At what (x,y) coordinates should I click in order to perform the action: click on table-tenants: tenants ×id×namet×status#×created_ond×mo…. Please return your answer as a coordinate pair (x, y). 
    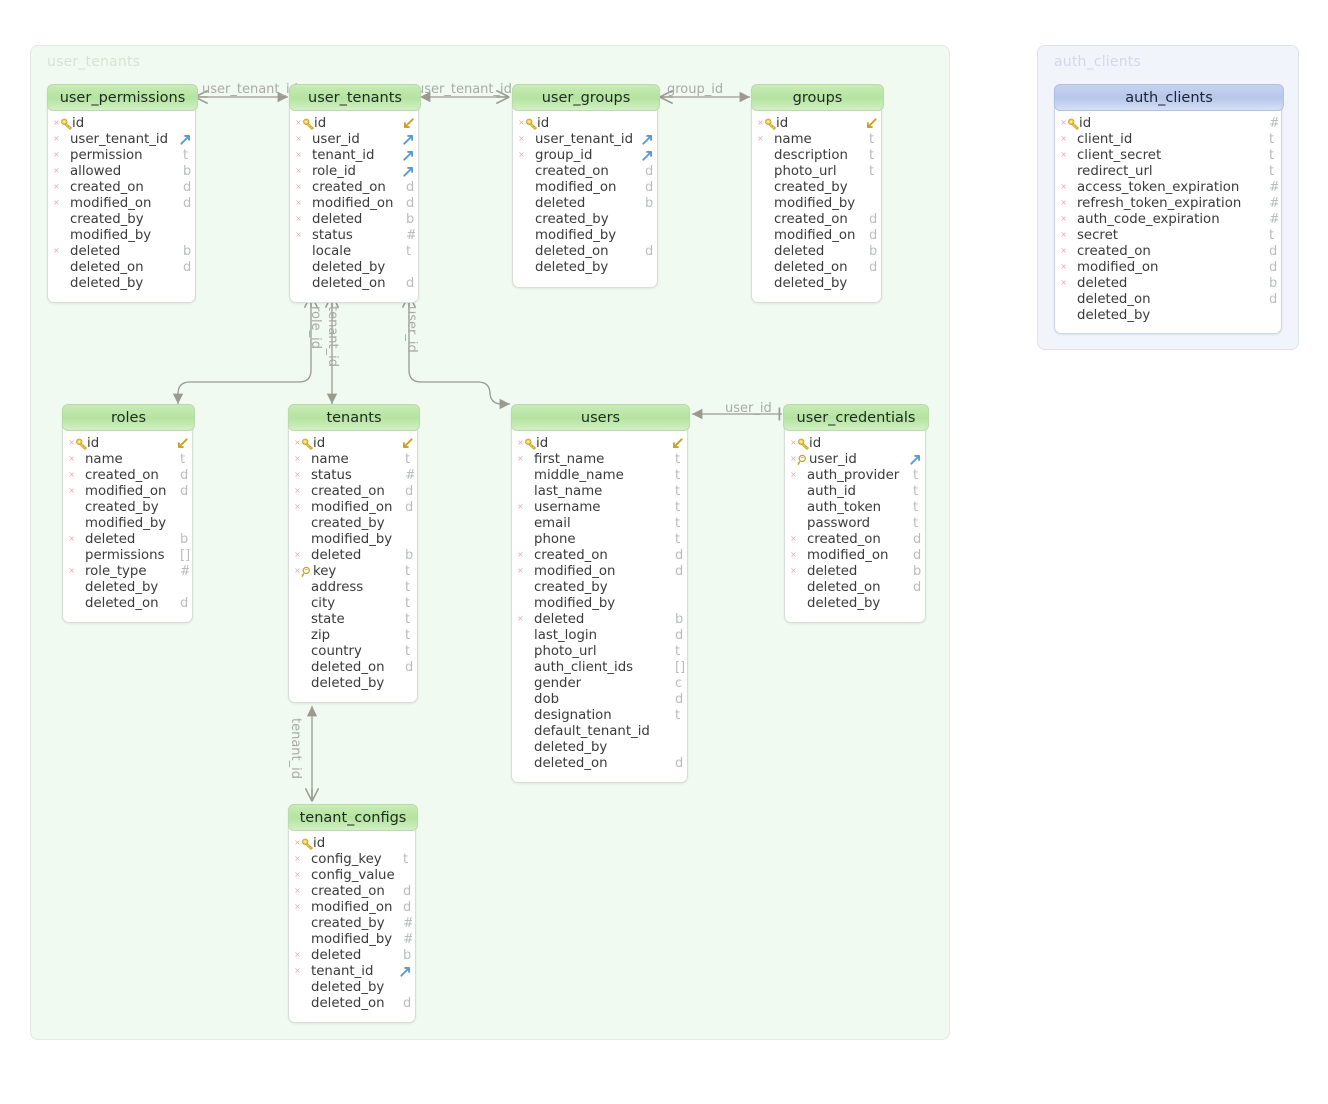
    Looking at the image, I should click on (354, 553).